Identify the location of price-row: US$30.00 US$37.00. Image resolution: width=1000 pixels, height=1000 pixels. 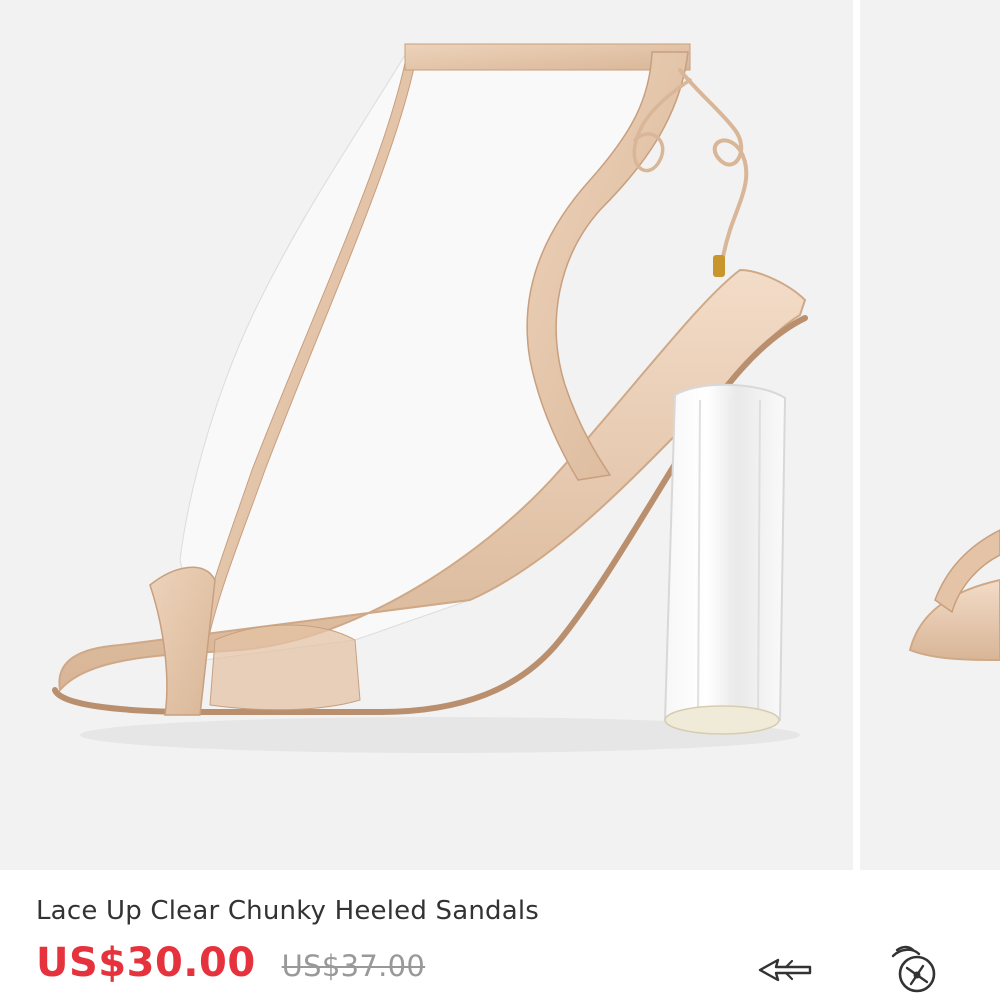
(230, 964).